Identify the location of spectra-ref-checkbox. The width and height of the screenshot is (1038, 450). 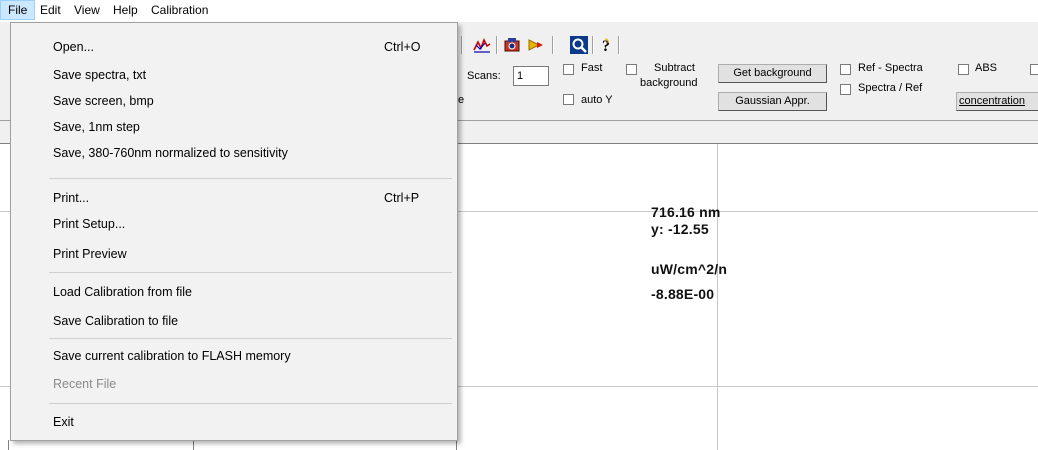
(845, 89).